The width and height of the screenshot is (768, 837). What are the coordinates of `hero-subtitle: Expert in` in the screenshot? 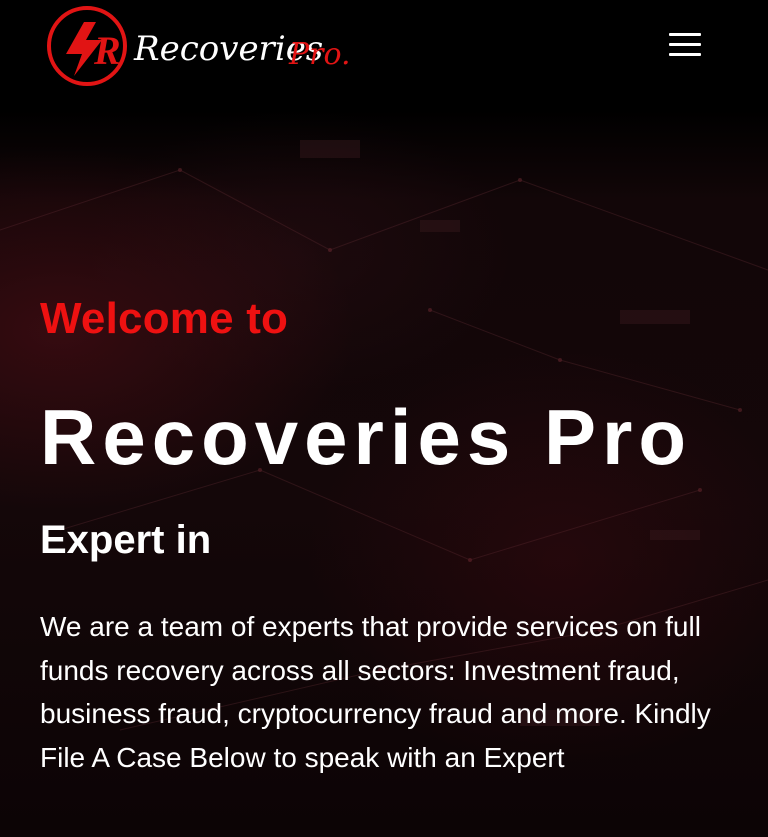 It's located at (126, 540).